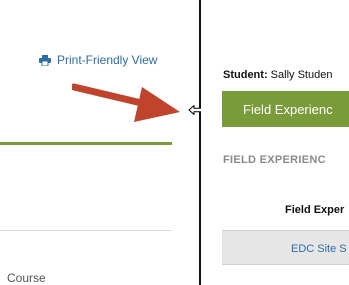  Describe the element at coordinates (127, 108) in the screenshot. I see `red-arrow-icon` at that location.